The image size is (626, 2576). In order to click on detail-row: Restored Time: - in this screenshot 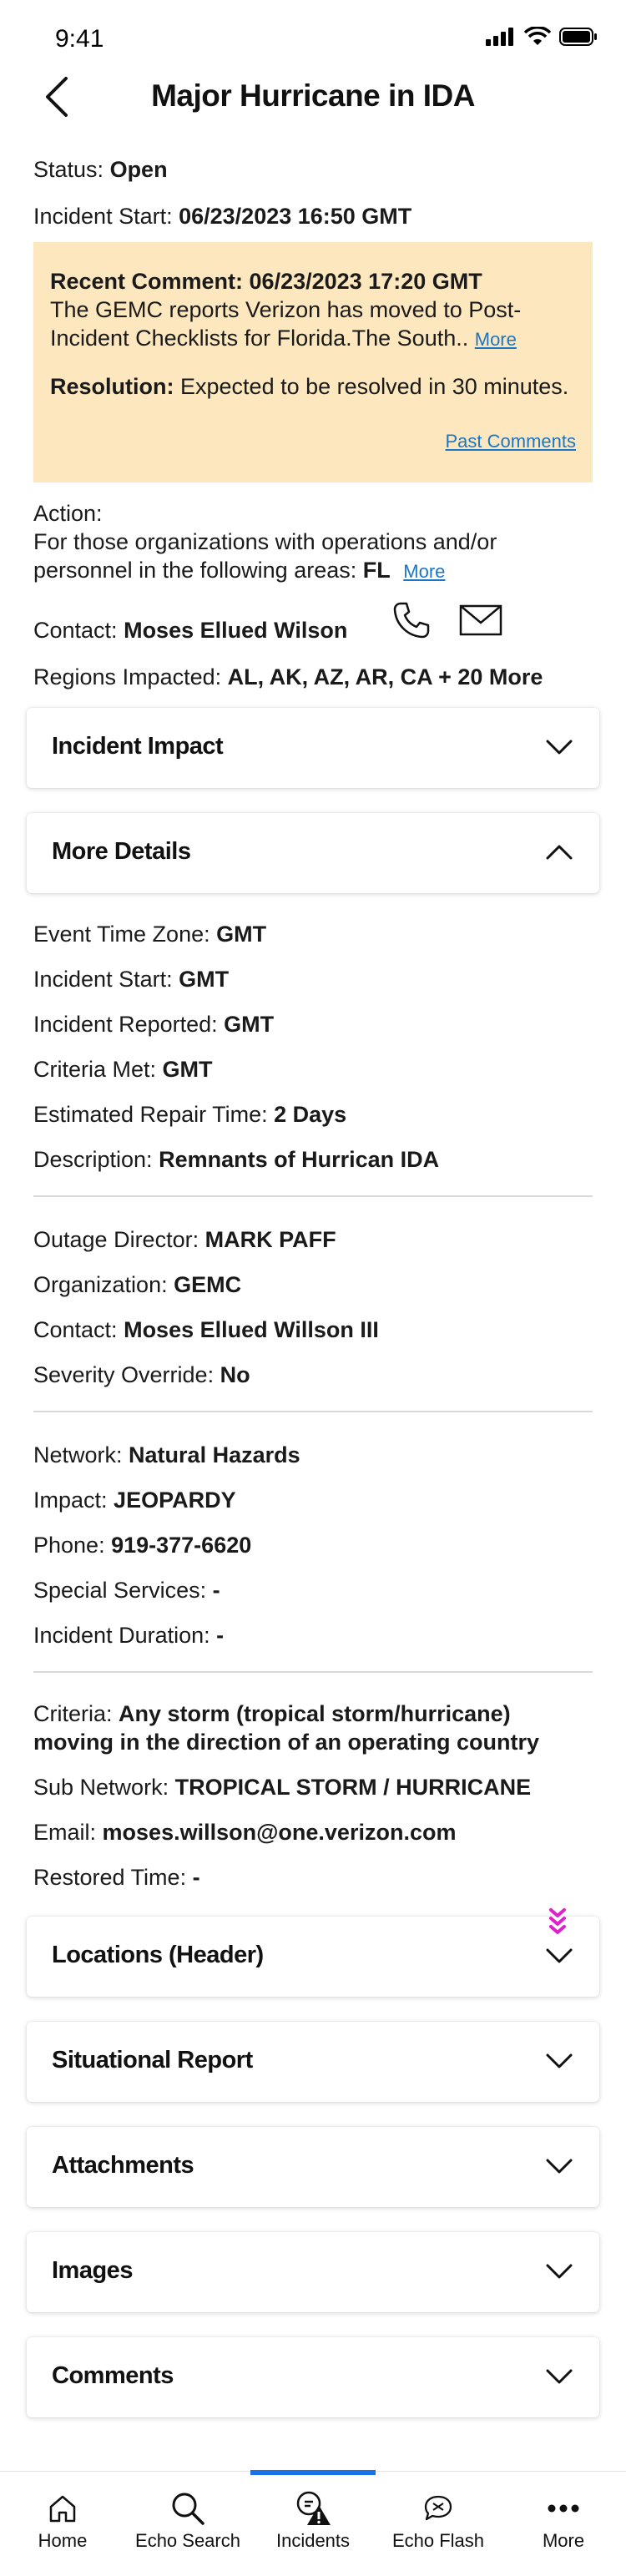, I will do `click(116, 1878)`.